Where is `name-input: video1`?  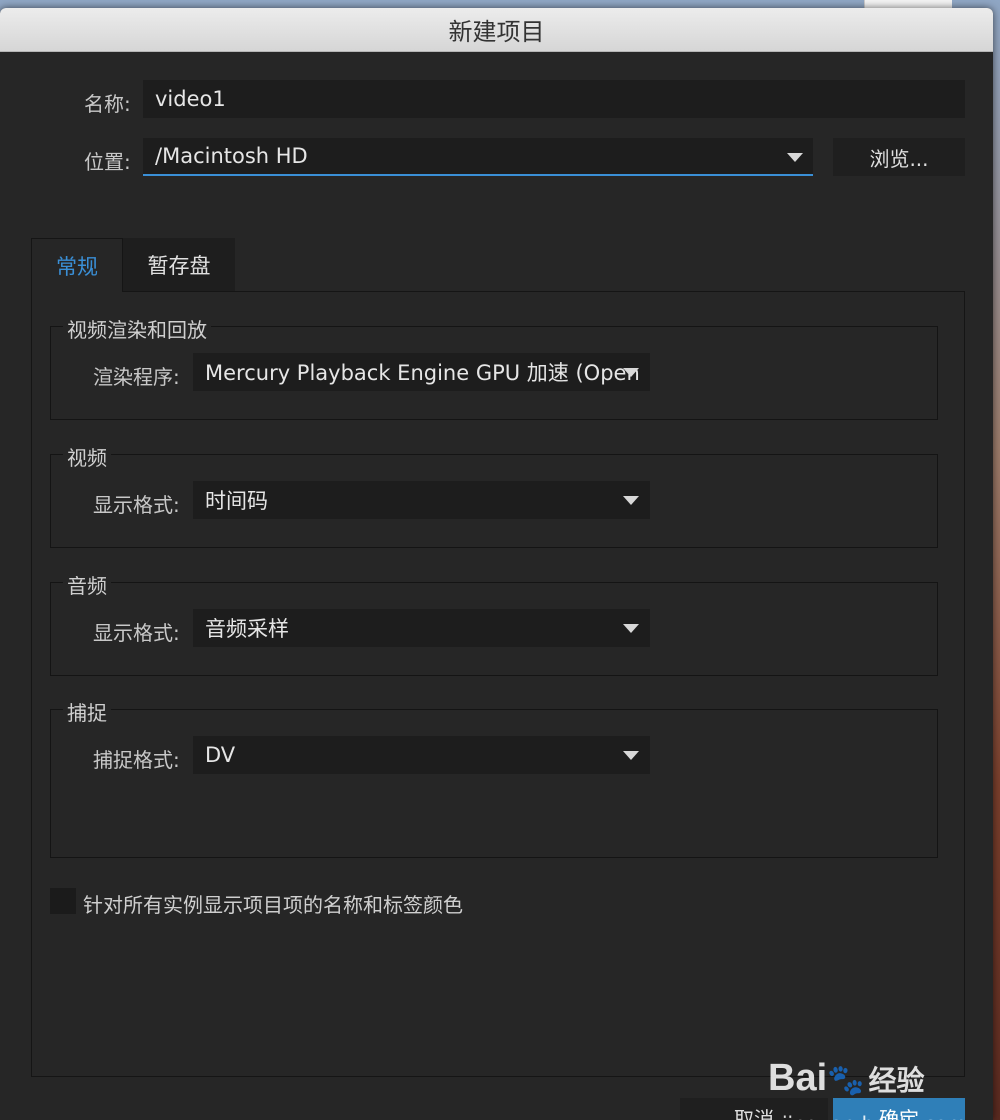 name-input: video1 is located at coordinates (554, 99).